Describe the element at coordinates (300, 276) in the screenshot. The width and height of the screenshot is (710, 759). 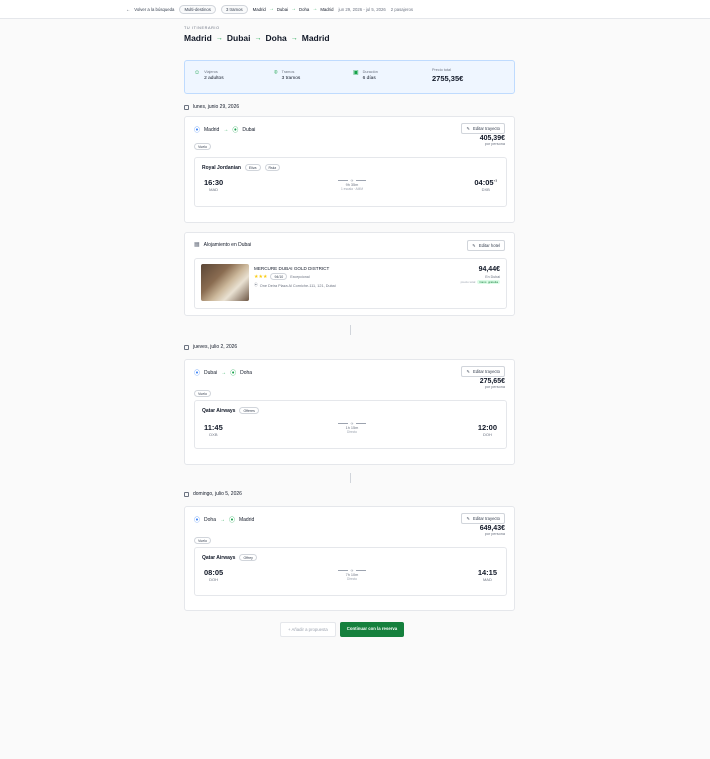
I see `rating-label: Excepcional` at that location.